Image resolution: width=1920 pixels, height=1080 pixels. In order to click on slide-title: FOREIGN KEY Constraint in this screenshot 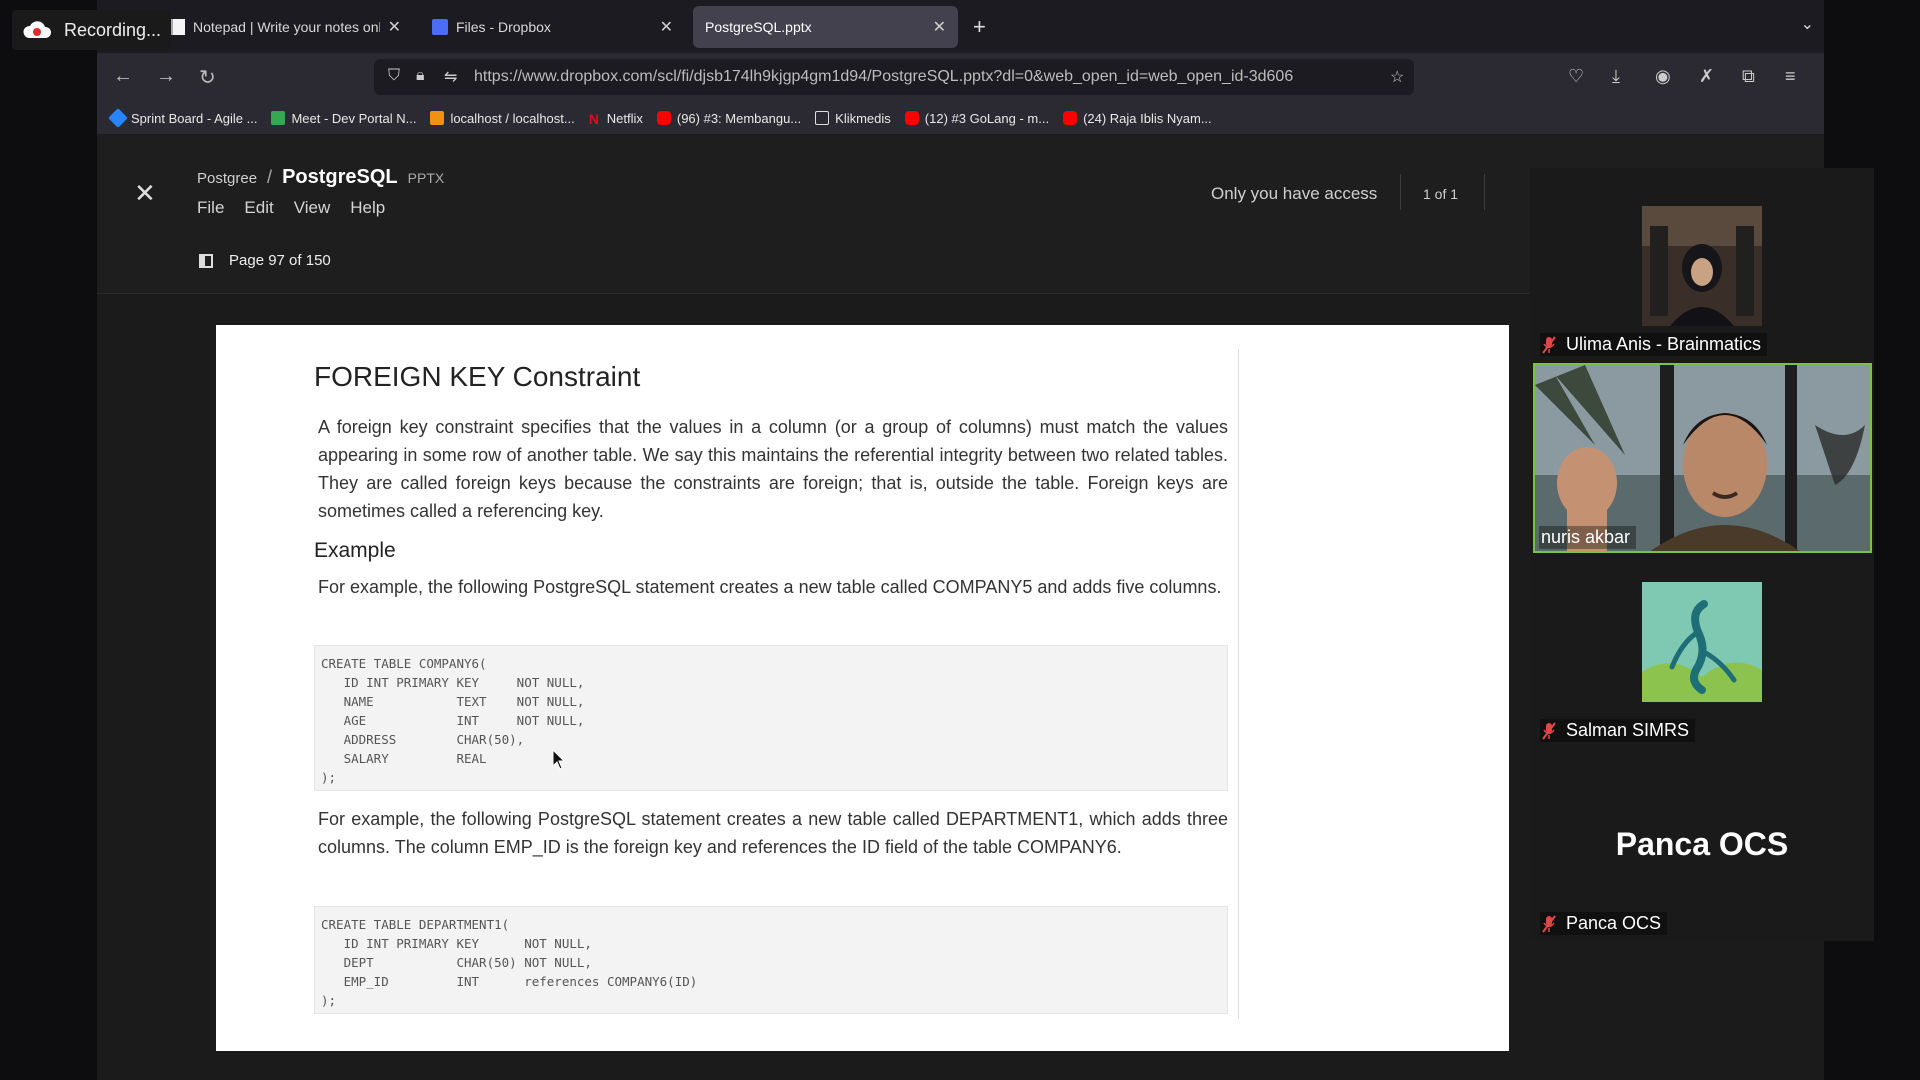, I will do `click(477, 376)`.